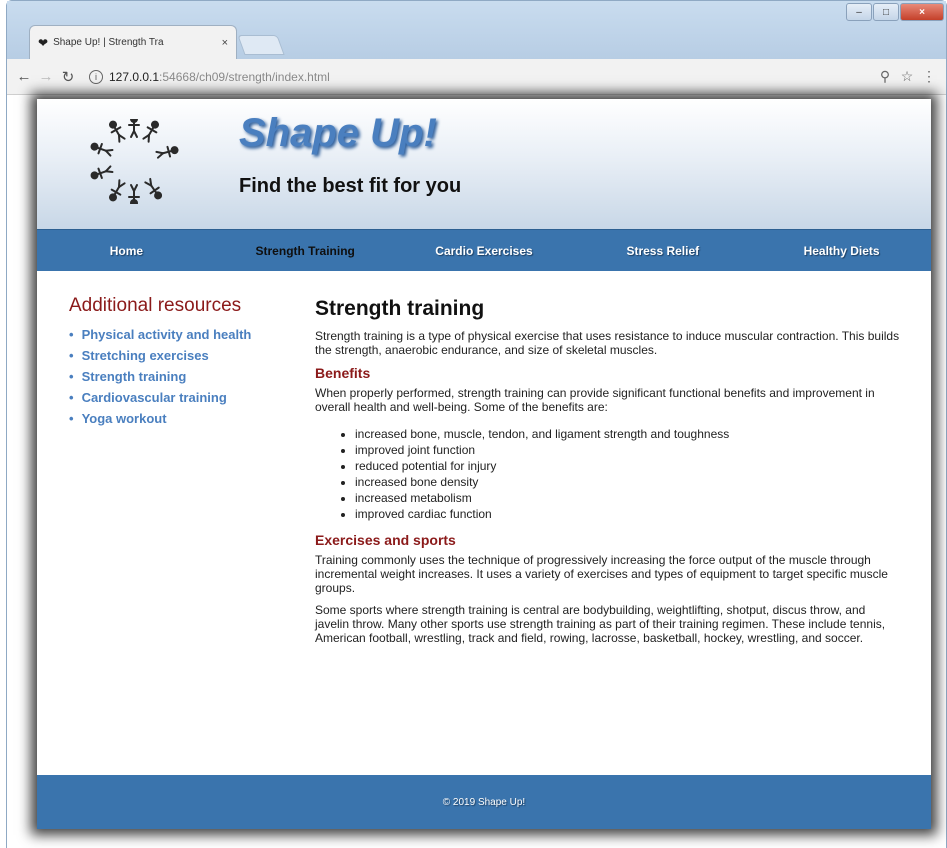 This screenshot has height=848, width=947. What do you see at coordinates (261, 45) in the screenshot?
I see `new-tab-button` at bounding box center [261, 45].